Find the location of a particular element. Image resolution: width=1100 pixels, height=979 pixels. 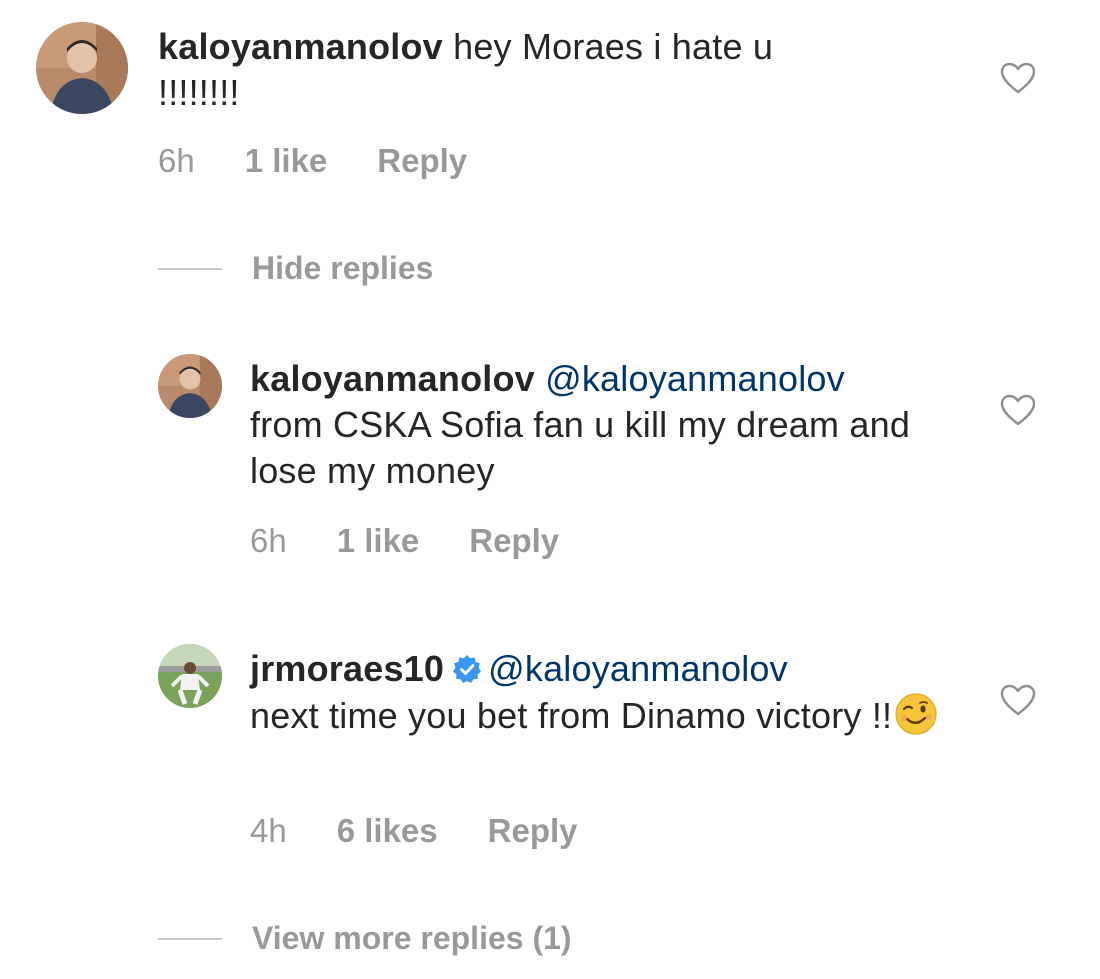

comment-time: 4h is located at coordinates (268, 830).